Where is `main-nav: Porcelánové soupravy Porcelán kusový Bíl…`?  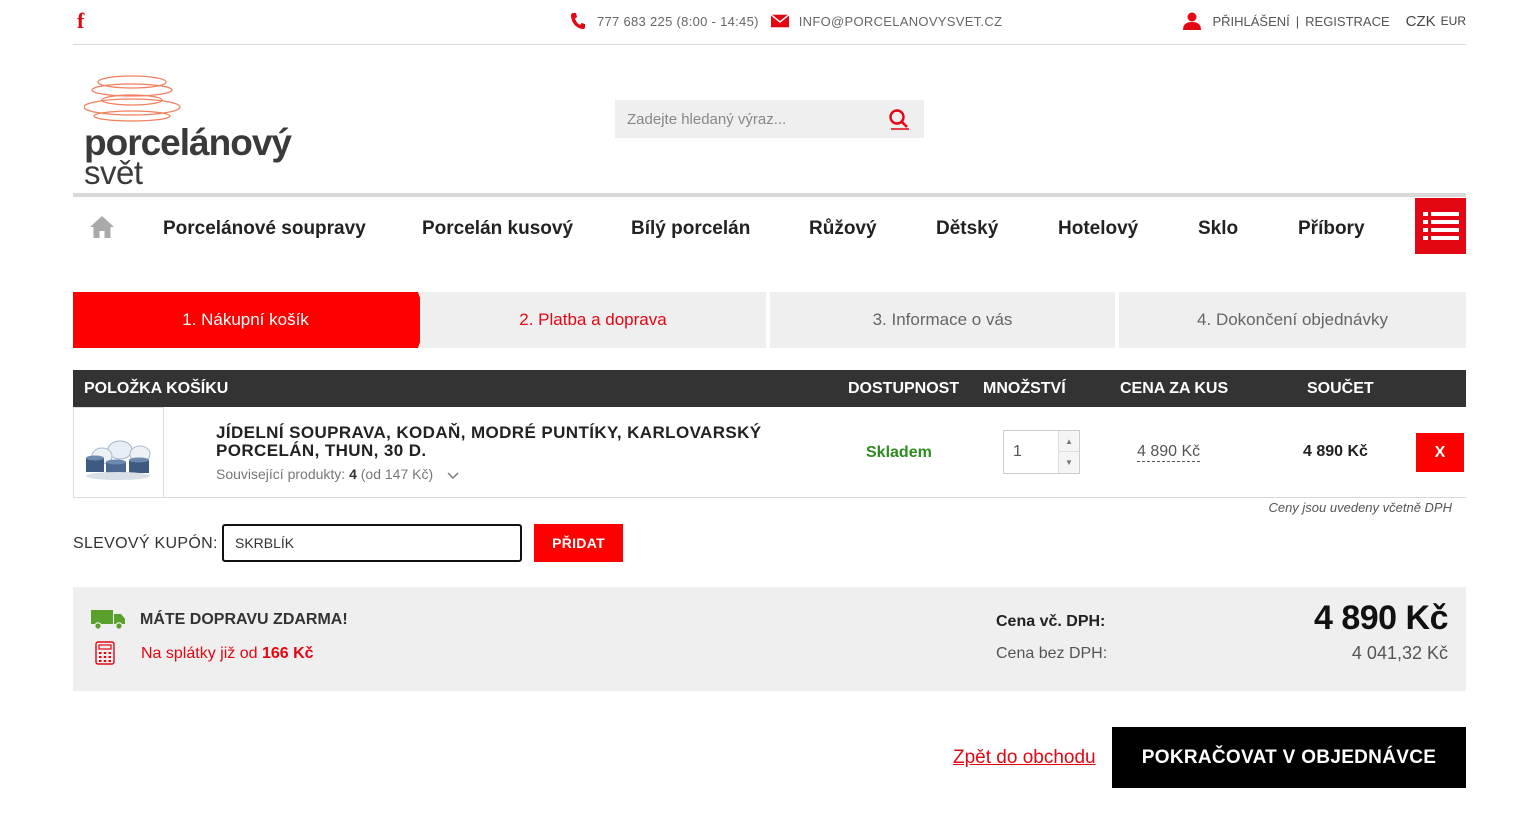 main-nav: Porcelánové soupravy Porcelán kusový Bíl… is located at coordinates (769, 227).